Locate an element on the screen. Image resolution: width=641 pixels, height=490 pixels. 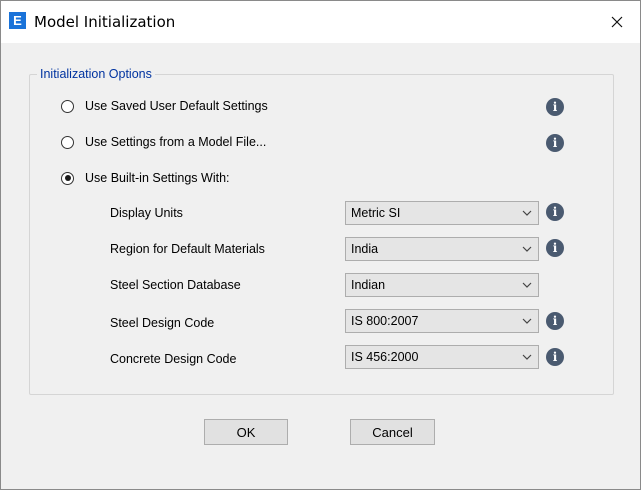
radio-saved-user-defaults: Use Saved User Default Settings is located at coordinates (164, 106).